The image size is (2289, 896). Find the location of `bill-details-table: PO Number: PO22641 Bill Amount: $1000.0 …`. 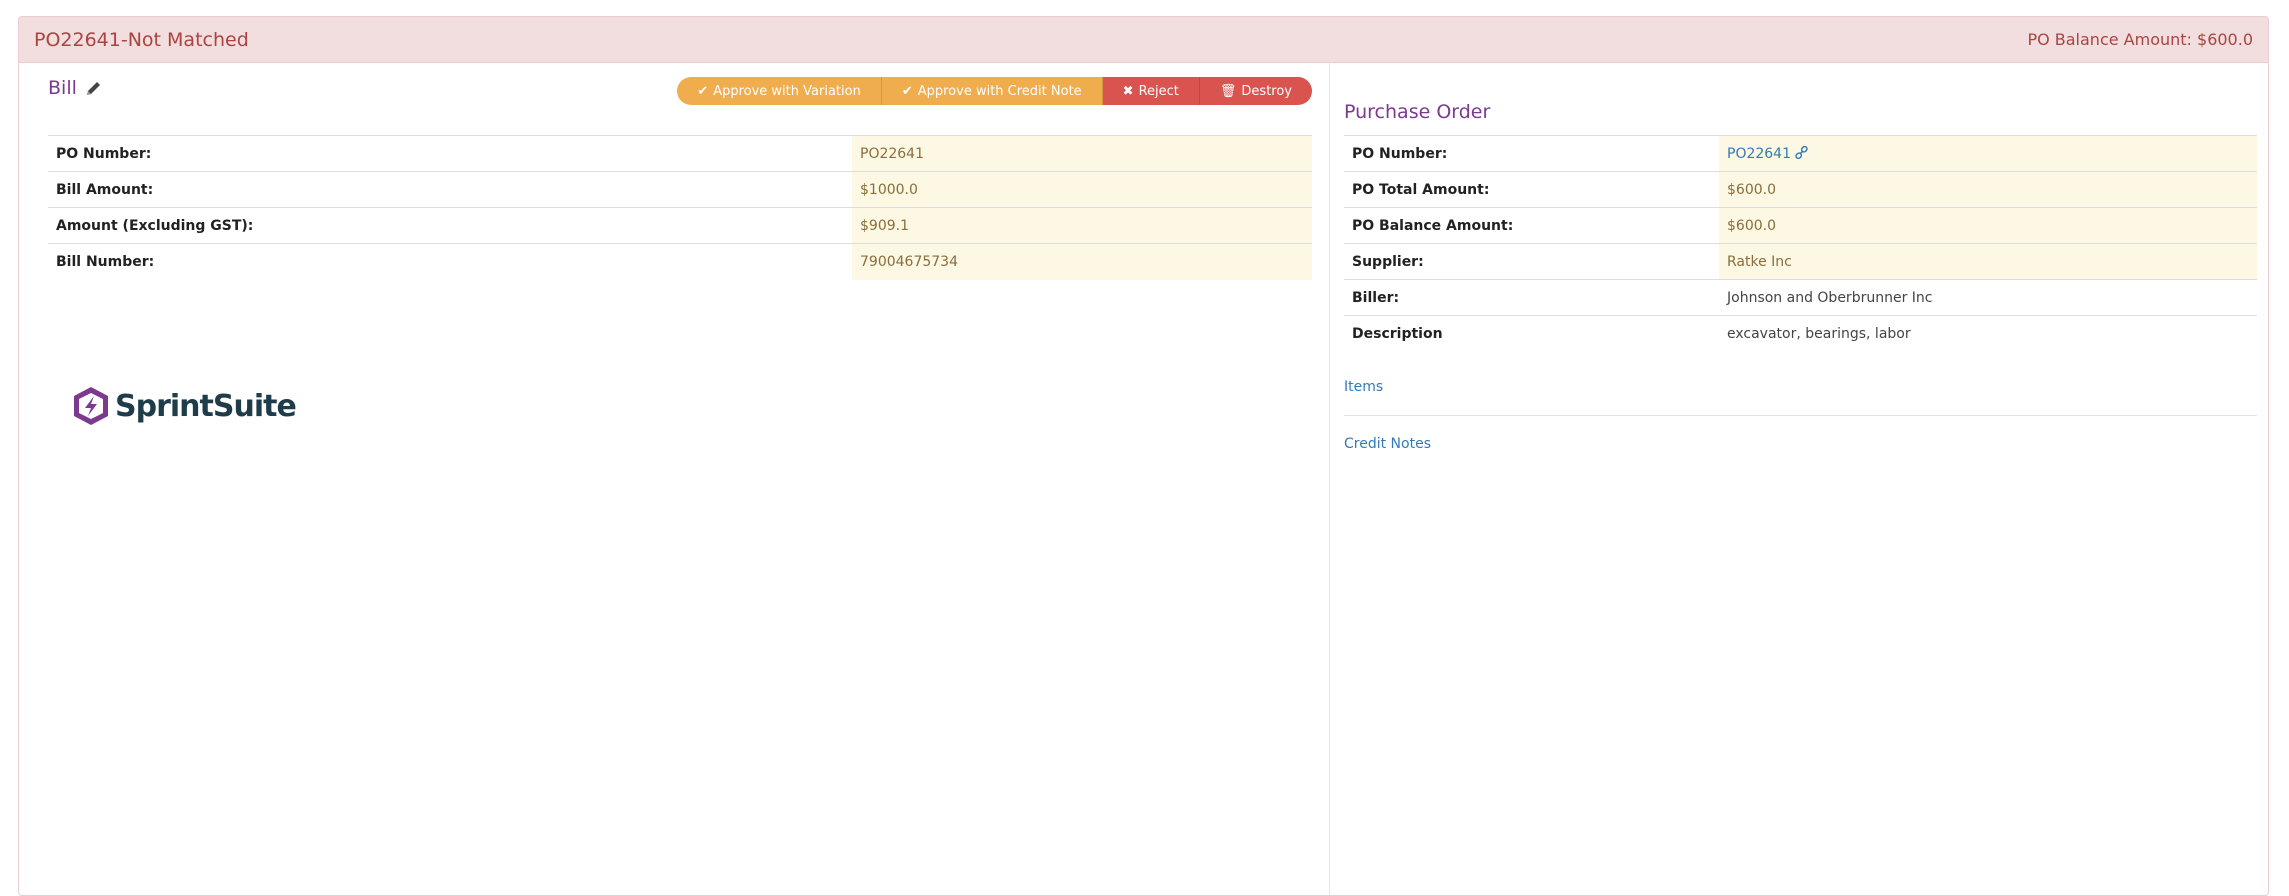

bill-details-table: PO Number: PO22641 Bill Amount: $1000.0 … is located at coordinates (680, 207).